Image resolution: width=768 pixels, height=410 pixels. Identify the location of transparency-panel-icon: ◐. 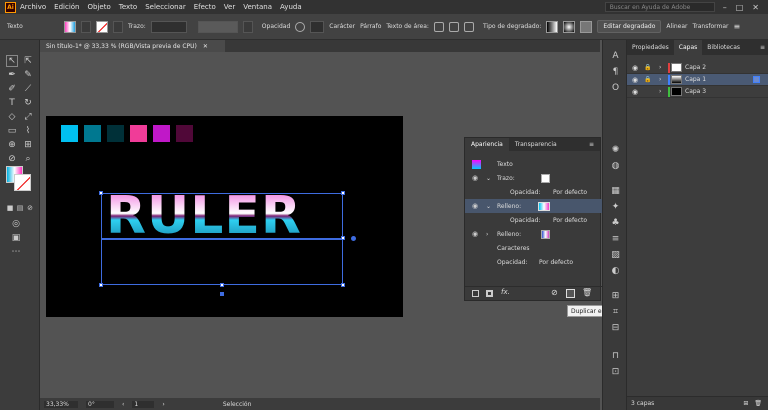
(615, 270).